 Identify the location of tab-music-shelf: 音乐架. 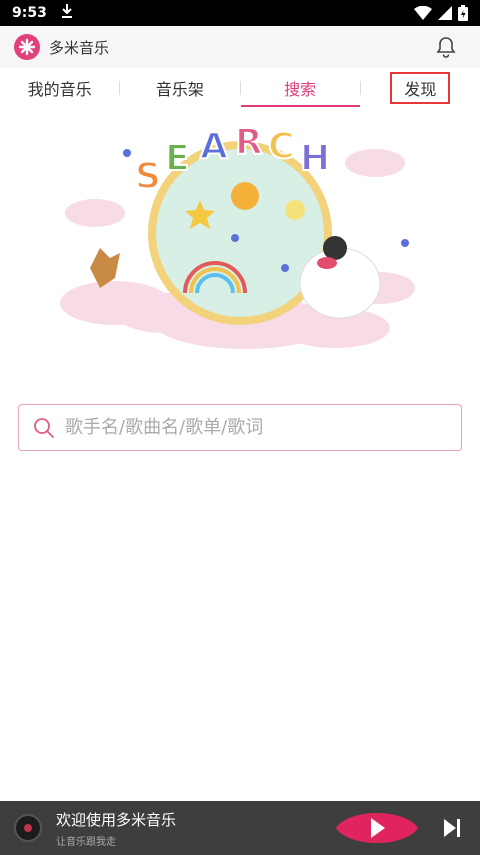
(179, 88).